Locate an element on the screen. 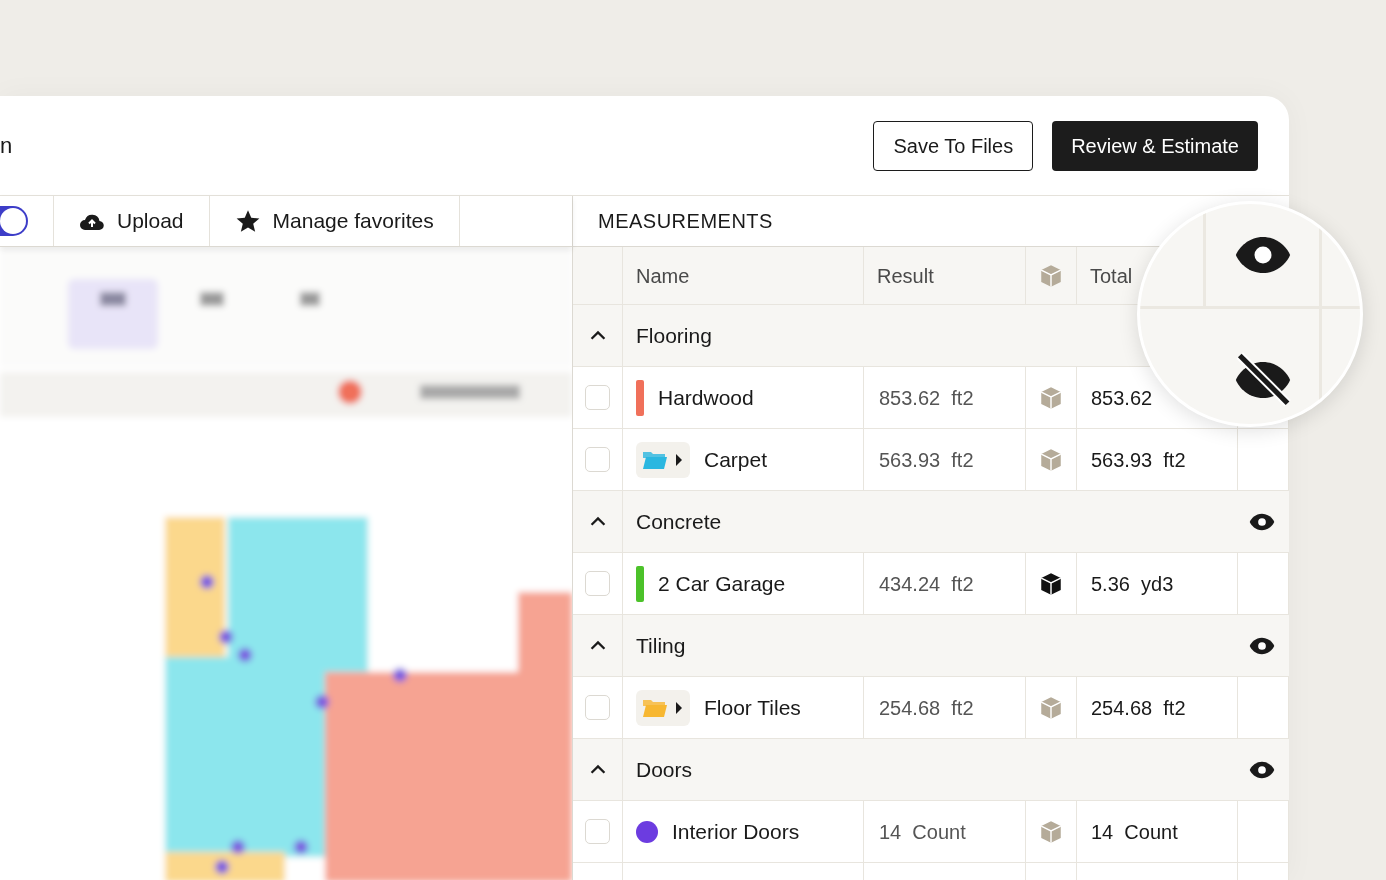 The height and width of the screenshot is (880, 1386). result-value: 254.68 ft2 is located at coordinates (926, 708).